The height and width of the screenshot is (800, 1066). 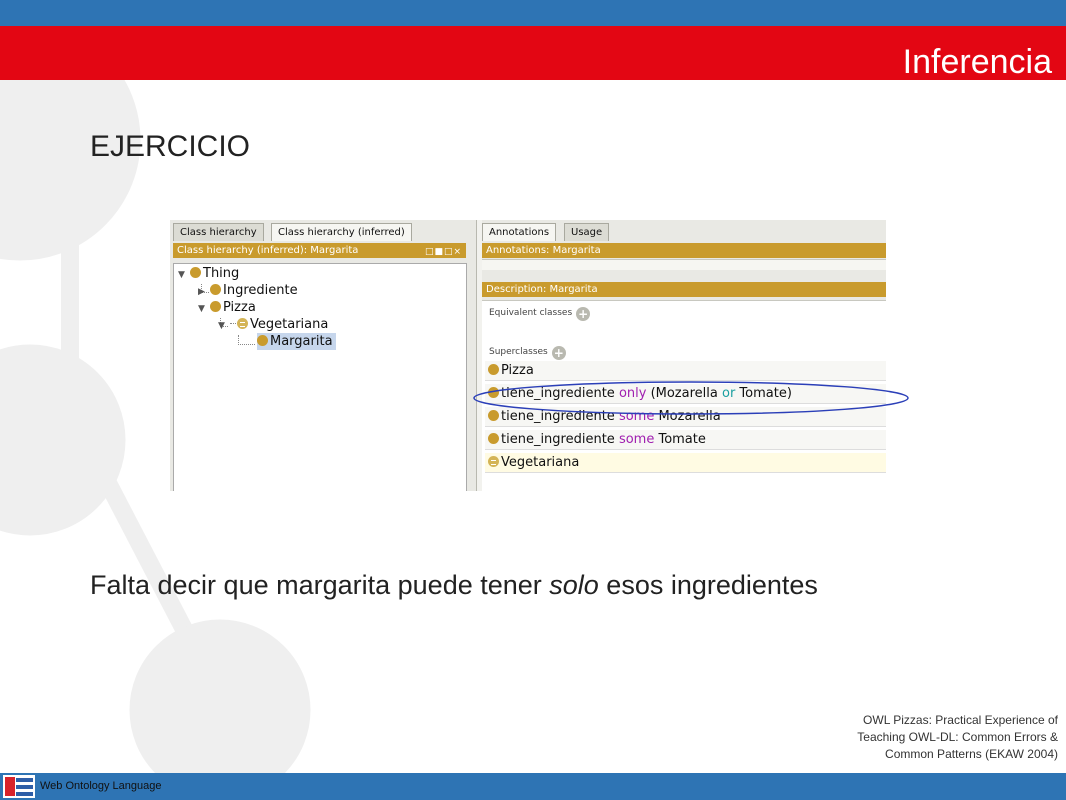 What do you see at coordinates (684, 264) in the screenshot?
I see `annotations-panel` at bounding box center [684, 264].